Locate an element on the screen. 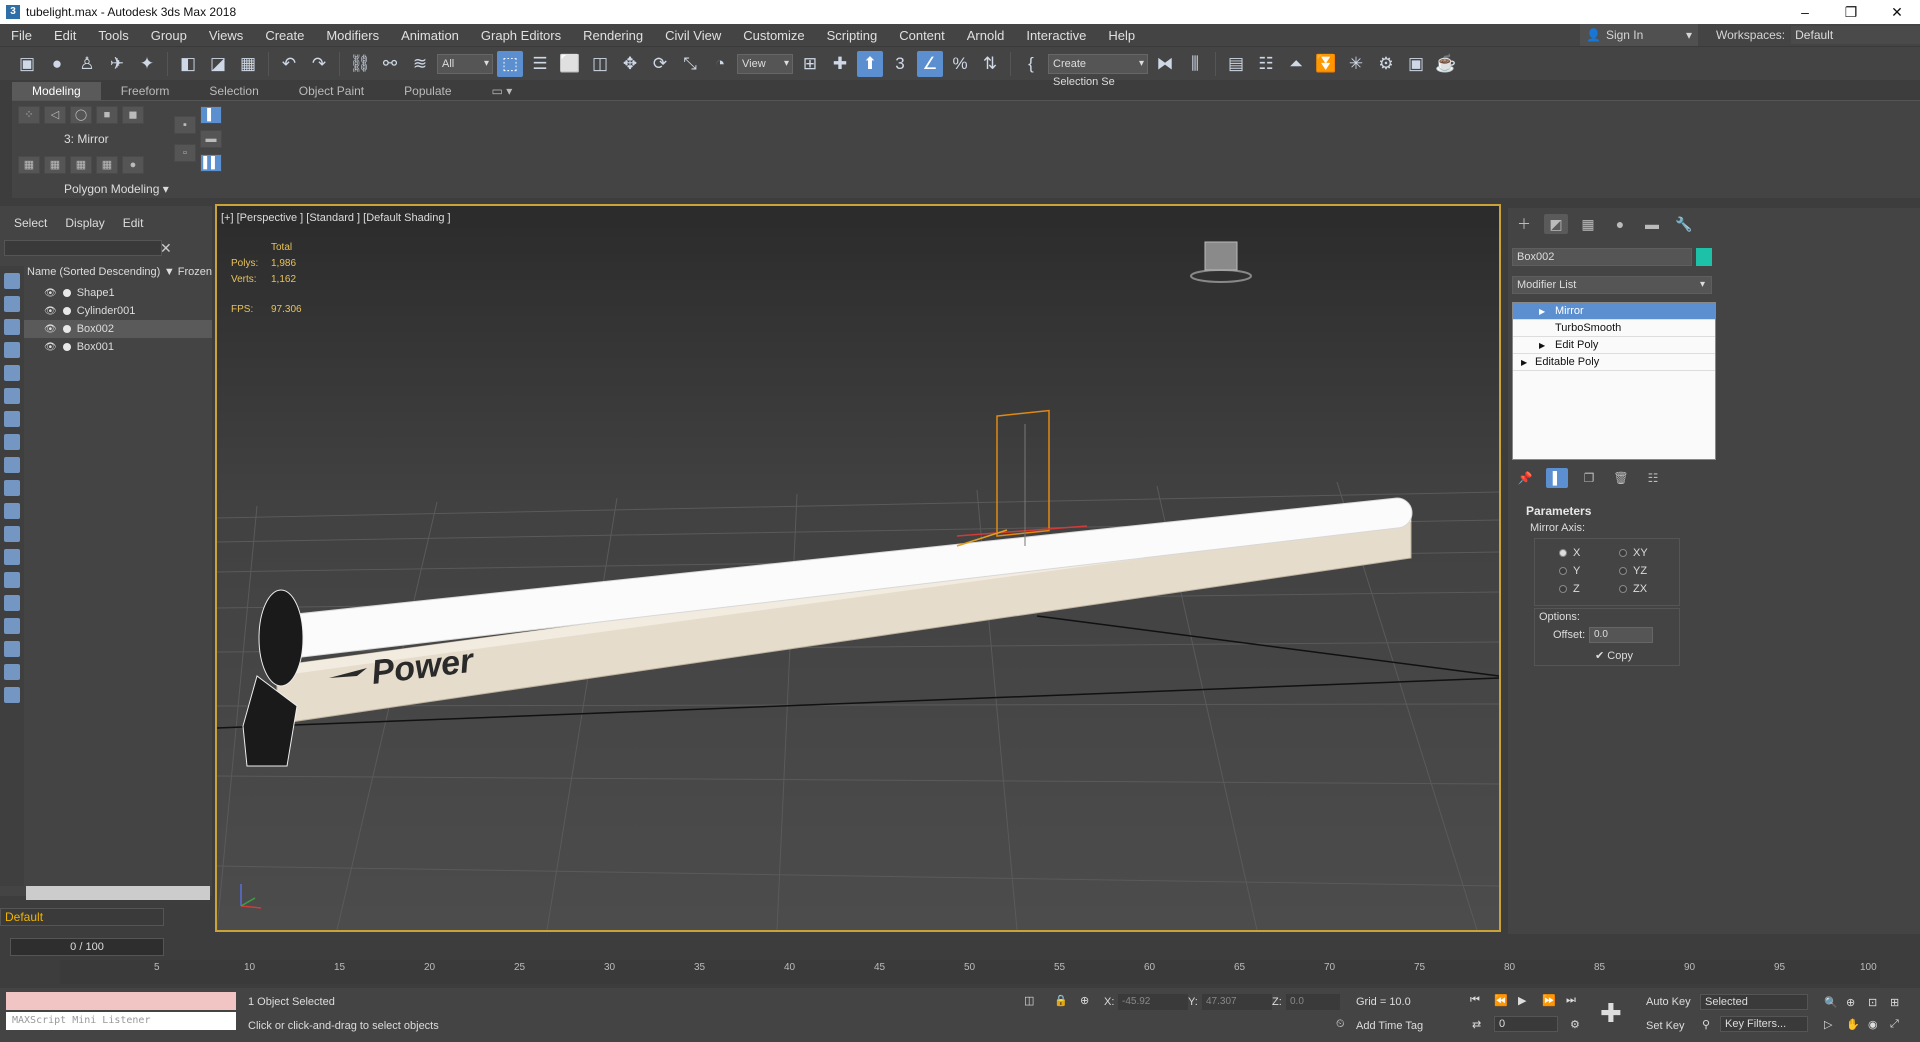 This screenshot has height=1042, width=1920. bird-icon: ✈ is located at coordinates (117, 64).